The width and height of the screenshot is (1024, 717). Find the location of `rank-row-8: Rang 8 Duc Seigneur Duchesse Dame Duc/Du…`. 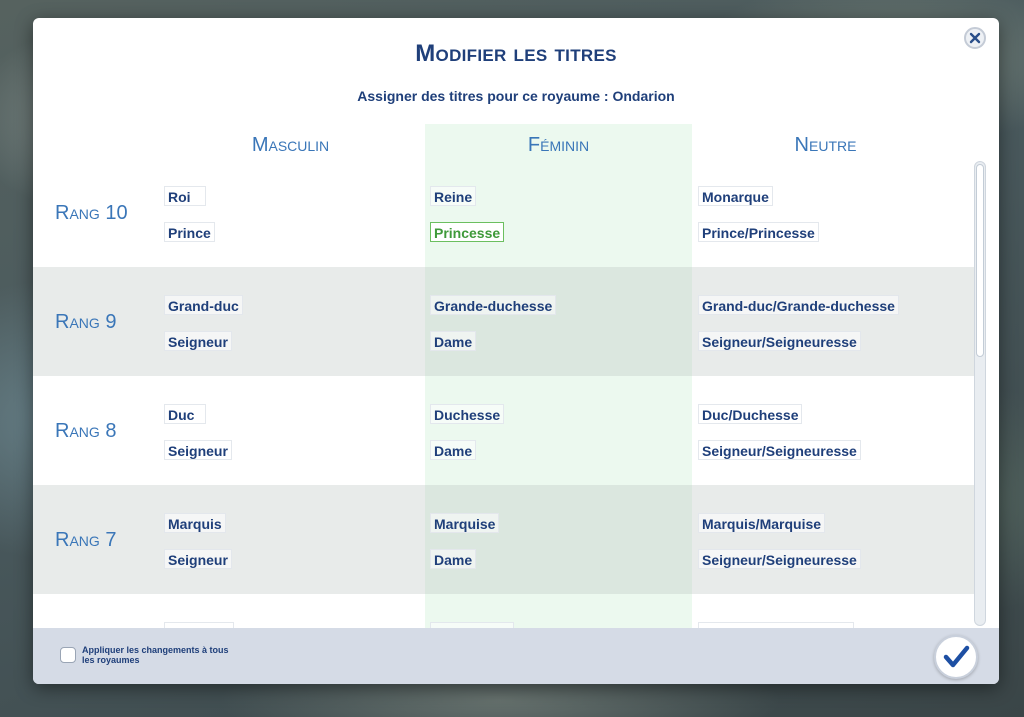

rank-row-8: Rang 8 Duc Seigneur Duchesse Dame Duc/Du… is located at coordinates (507, 430).